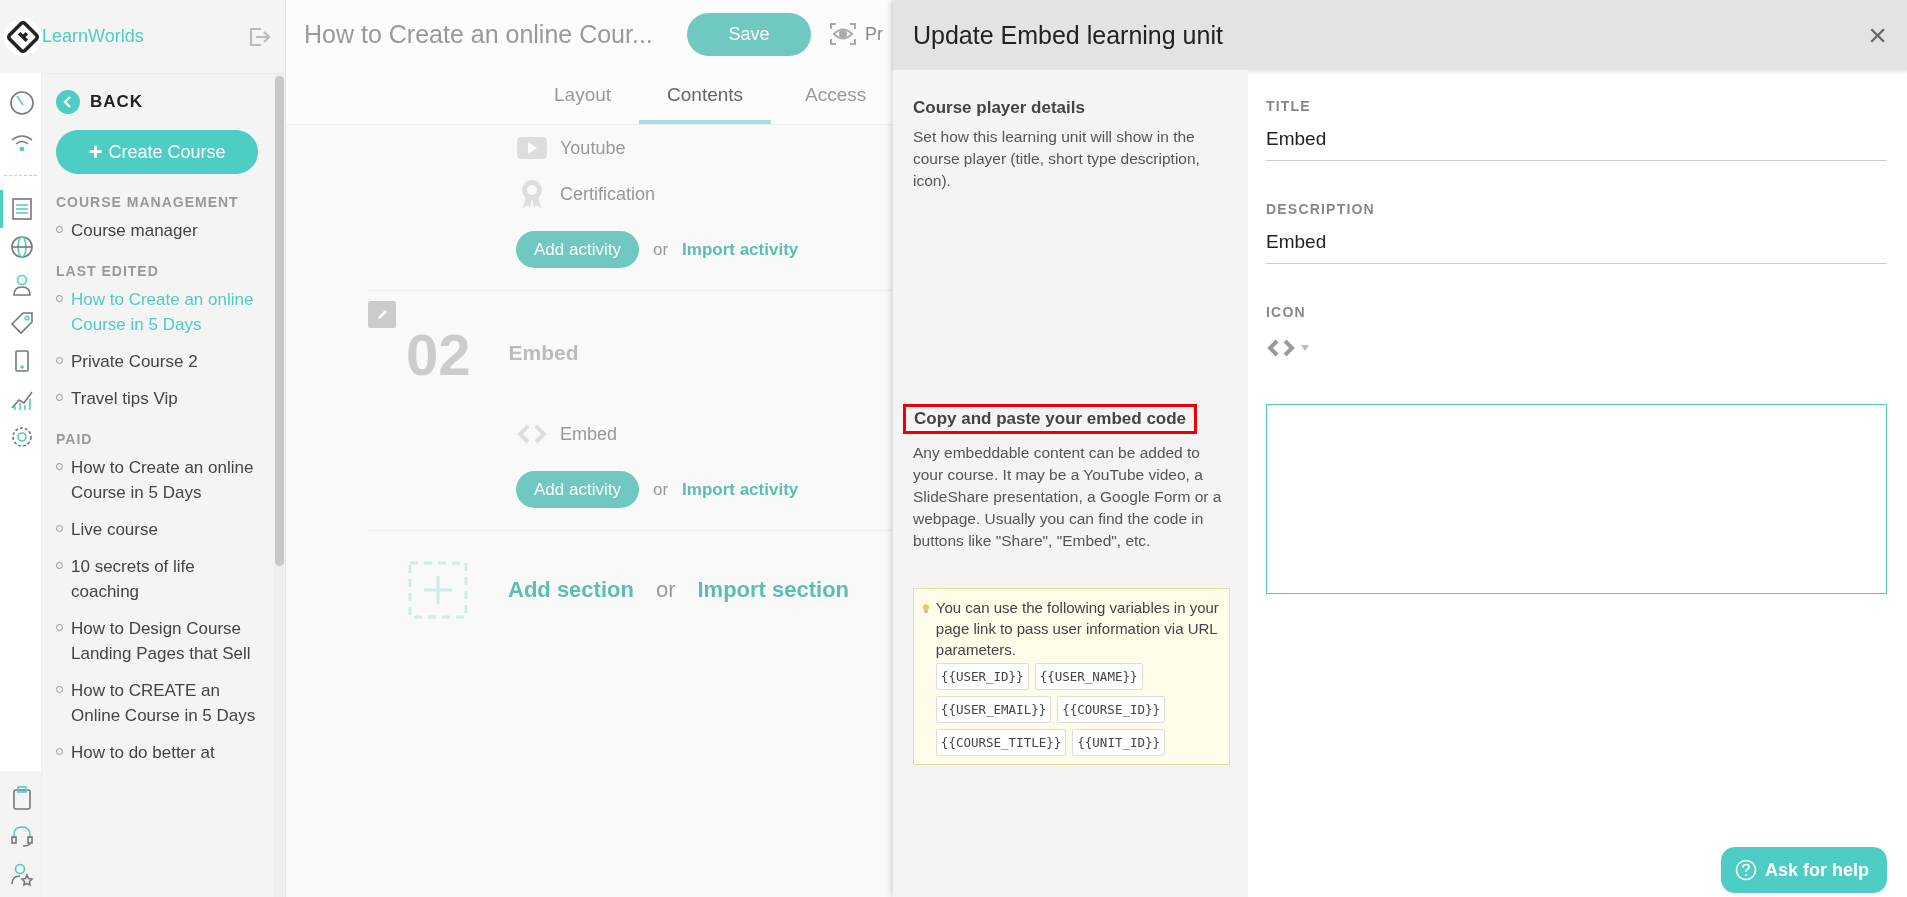  I want to click on variable-tag: {{USER_NAME}}, so click(1088, 676).